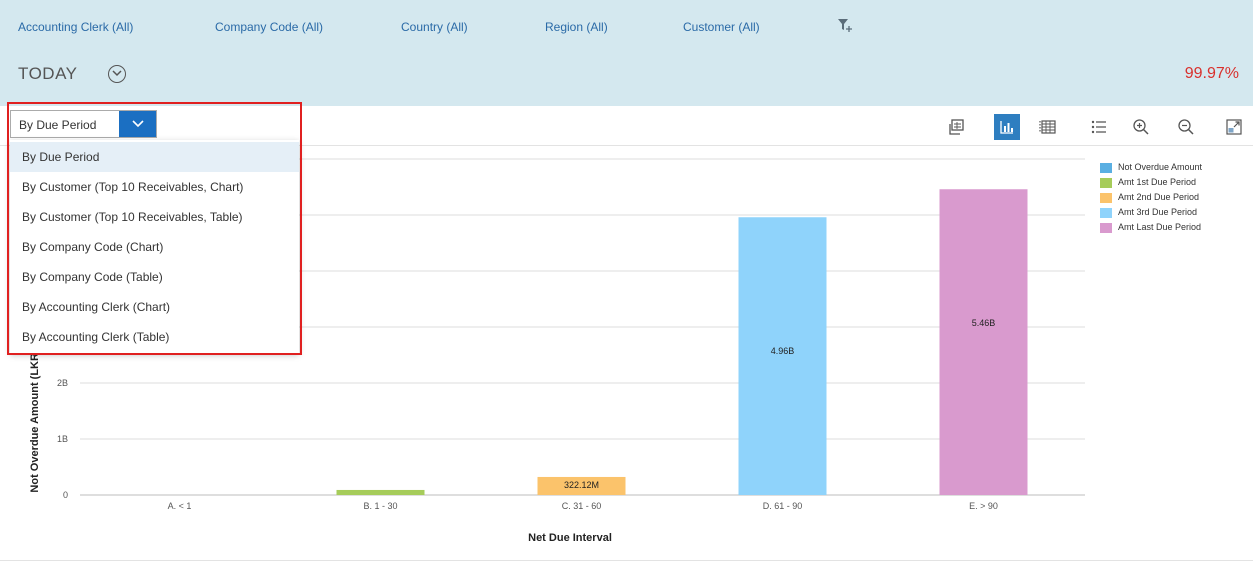 The width and height of the screenshot is (1253, 566). I want to click on data-label: 322.12M, so click(581, 485).